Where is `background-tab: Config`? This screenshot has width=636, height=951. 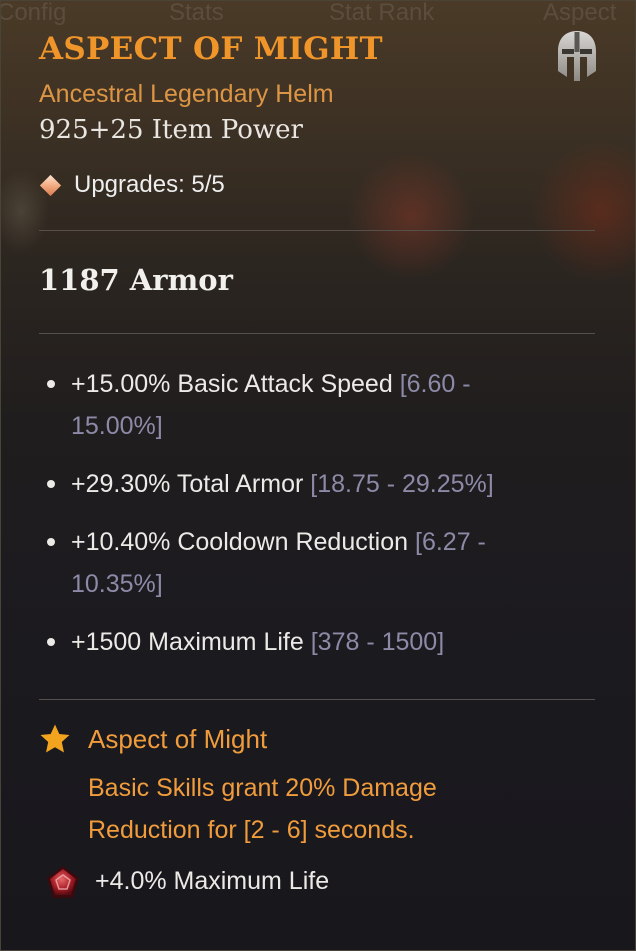
background-tab: Config is located at coordinates (33, 13).